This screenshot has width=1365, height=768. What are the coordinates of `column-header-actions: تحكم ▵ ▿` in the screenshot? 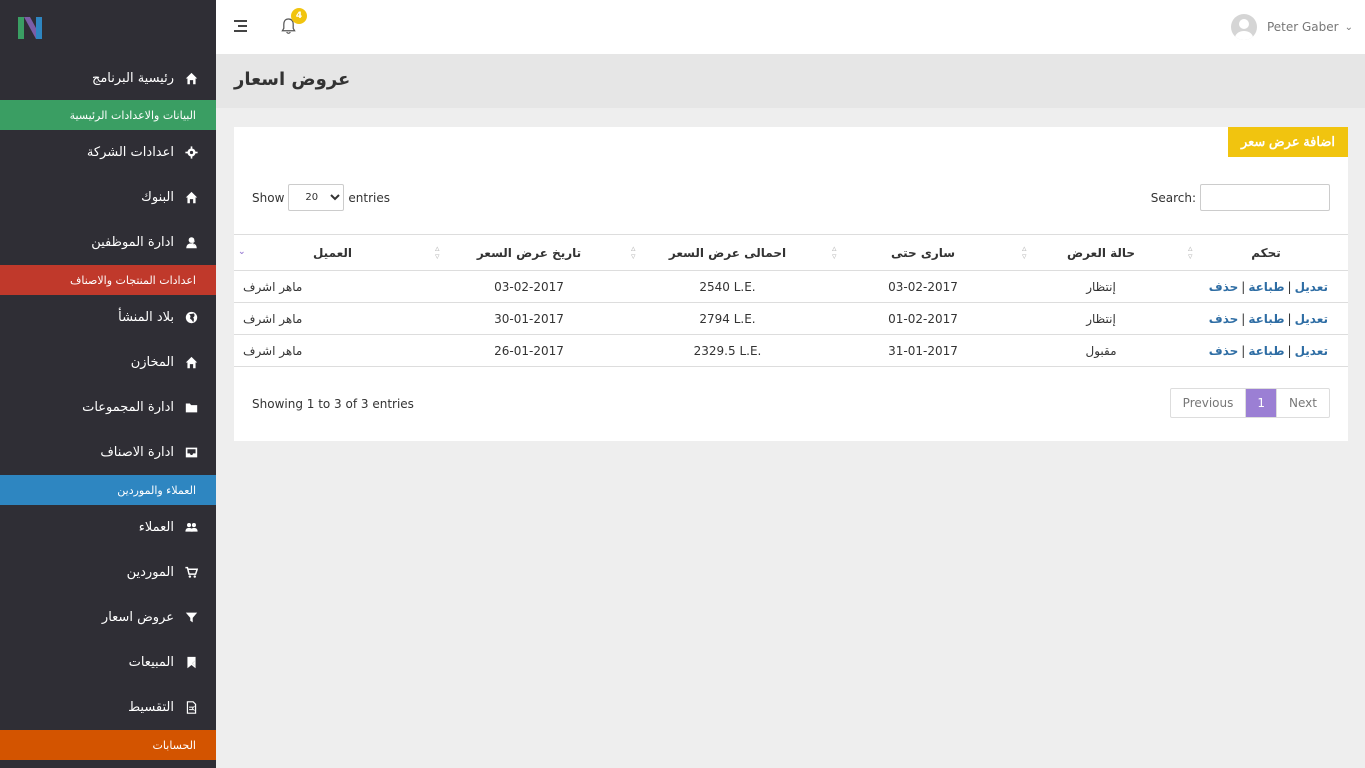 It's located at (1266, 252).